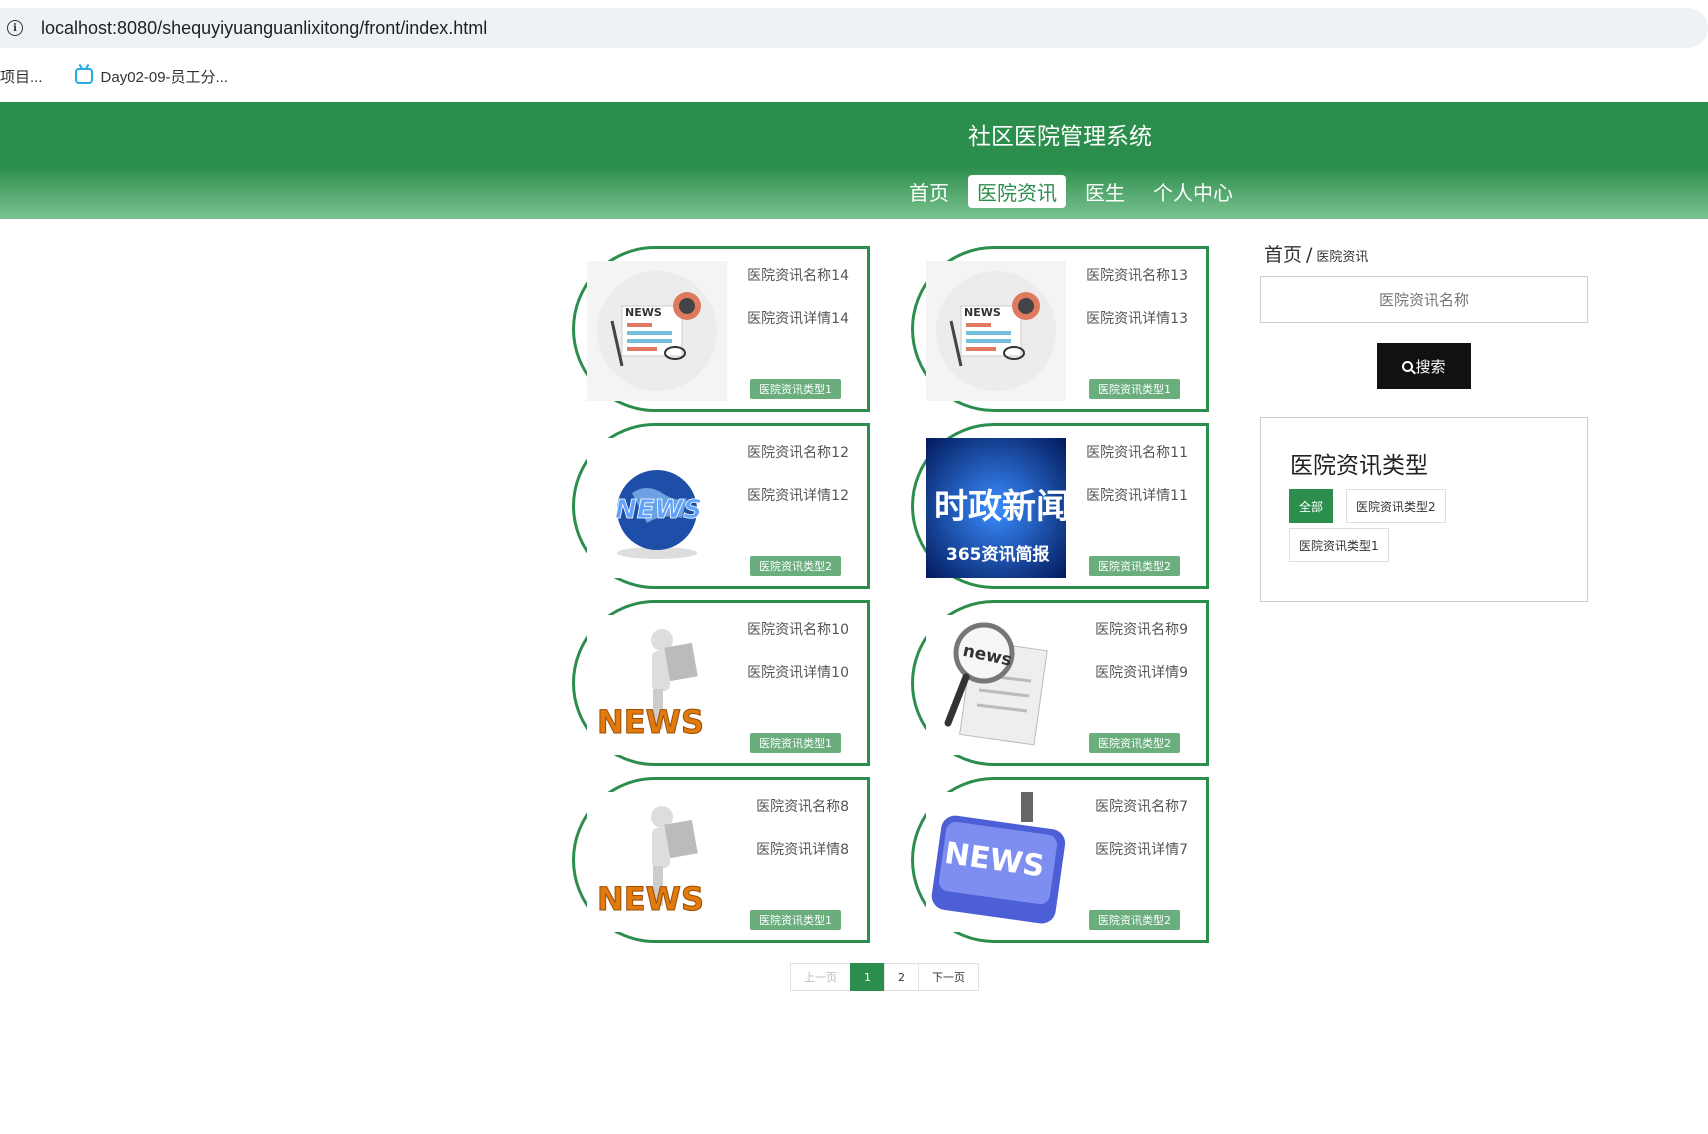  I want to click on news-magnifier: news, so click(996, 685).